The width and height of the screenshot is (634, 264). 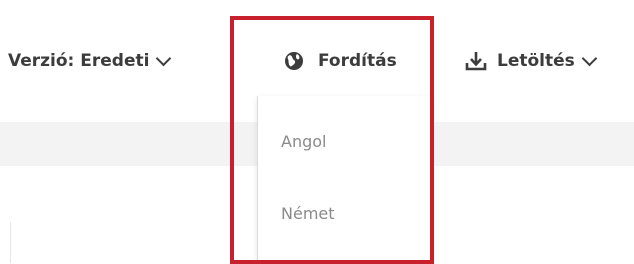 I want to click on translate-button: Fordítás, so click(x=340, y=61).